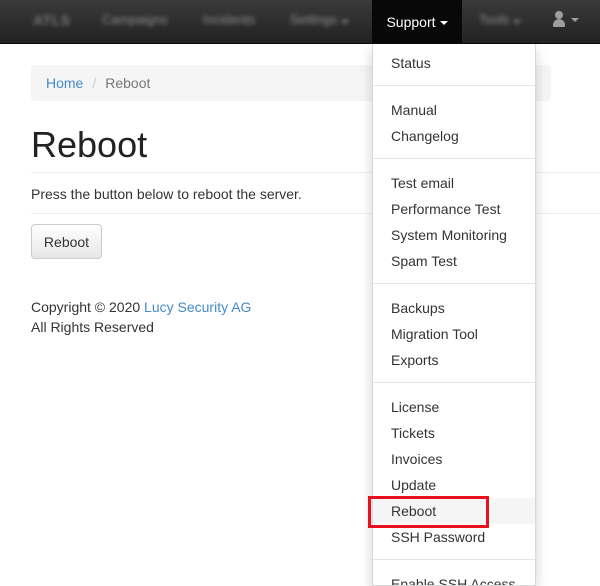 The width and height of the screenshot is (600, 586). Describe the element at coordinates (92, 327) in the screenshot. I see `rights-text: All Rights Reserved` at that location.